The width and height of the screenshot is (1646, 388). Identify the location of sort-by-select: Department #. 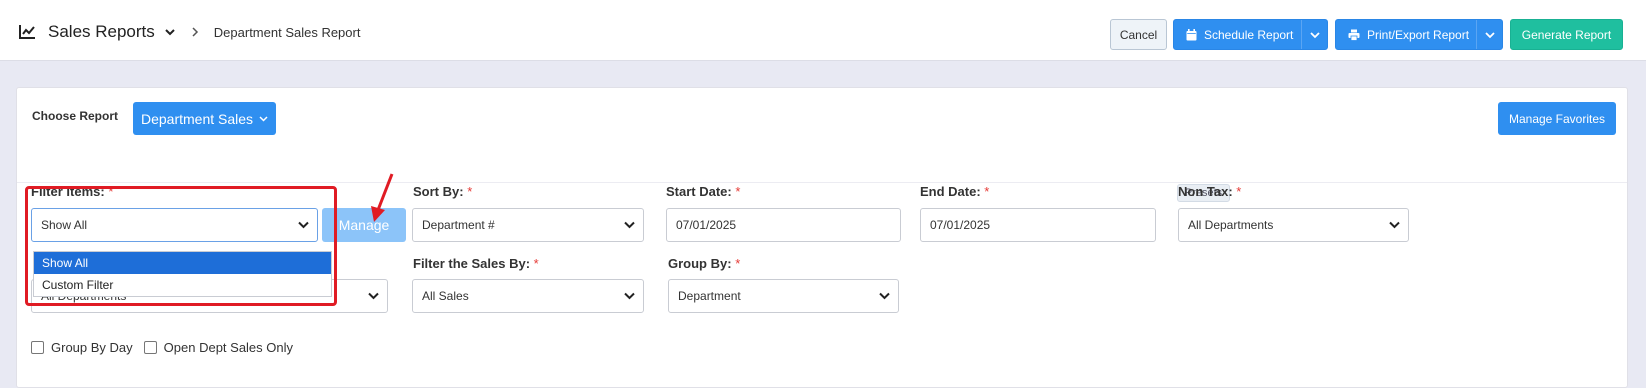
(528, 225).